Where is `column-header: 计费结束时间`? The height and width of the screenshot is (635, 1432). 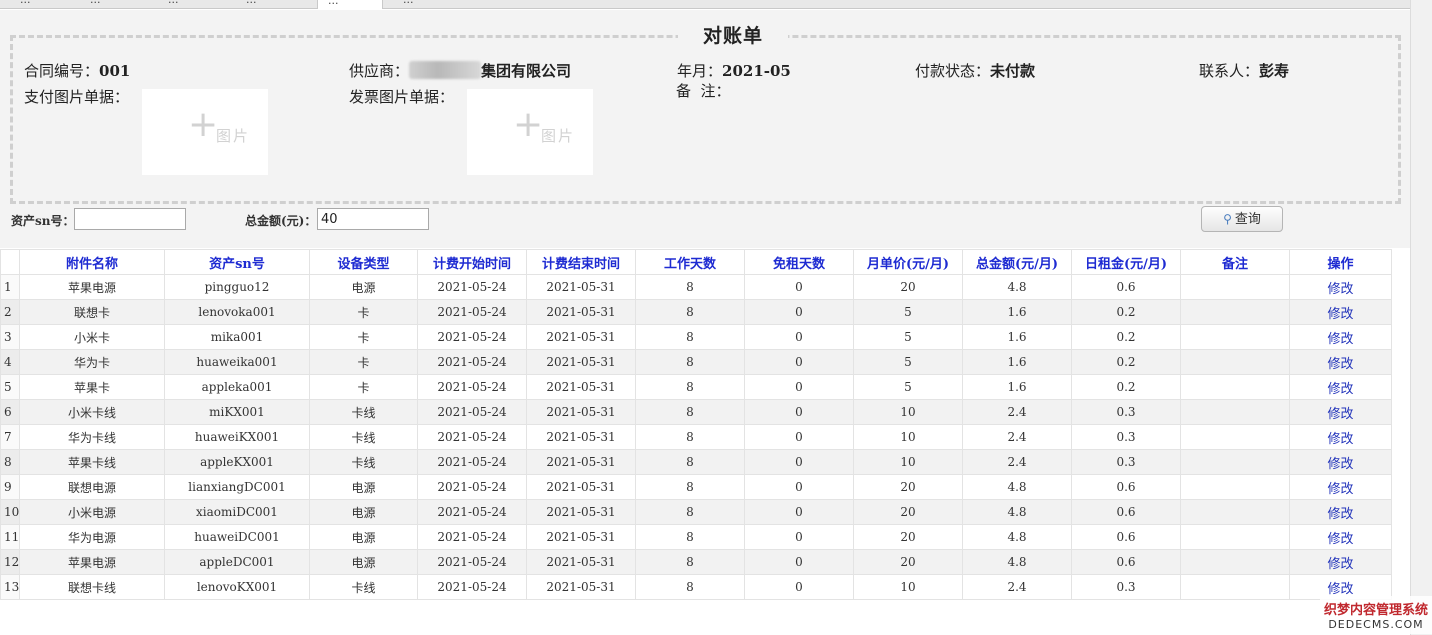
column-header: 计费结束时间 is located at coordinates (581, 262).